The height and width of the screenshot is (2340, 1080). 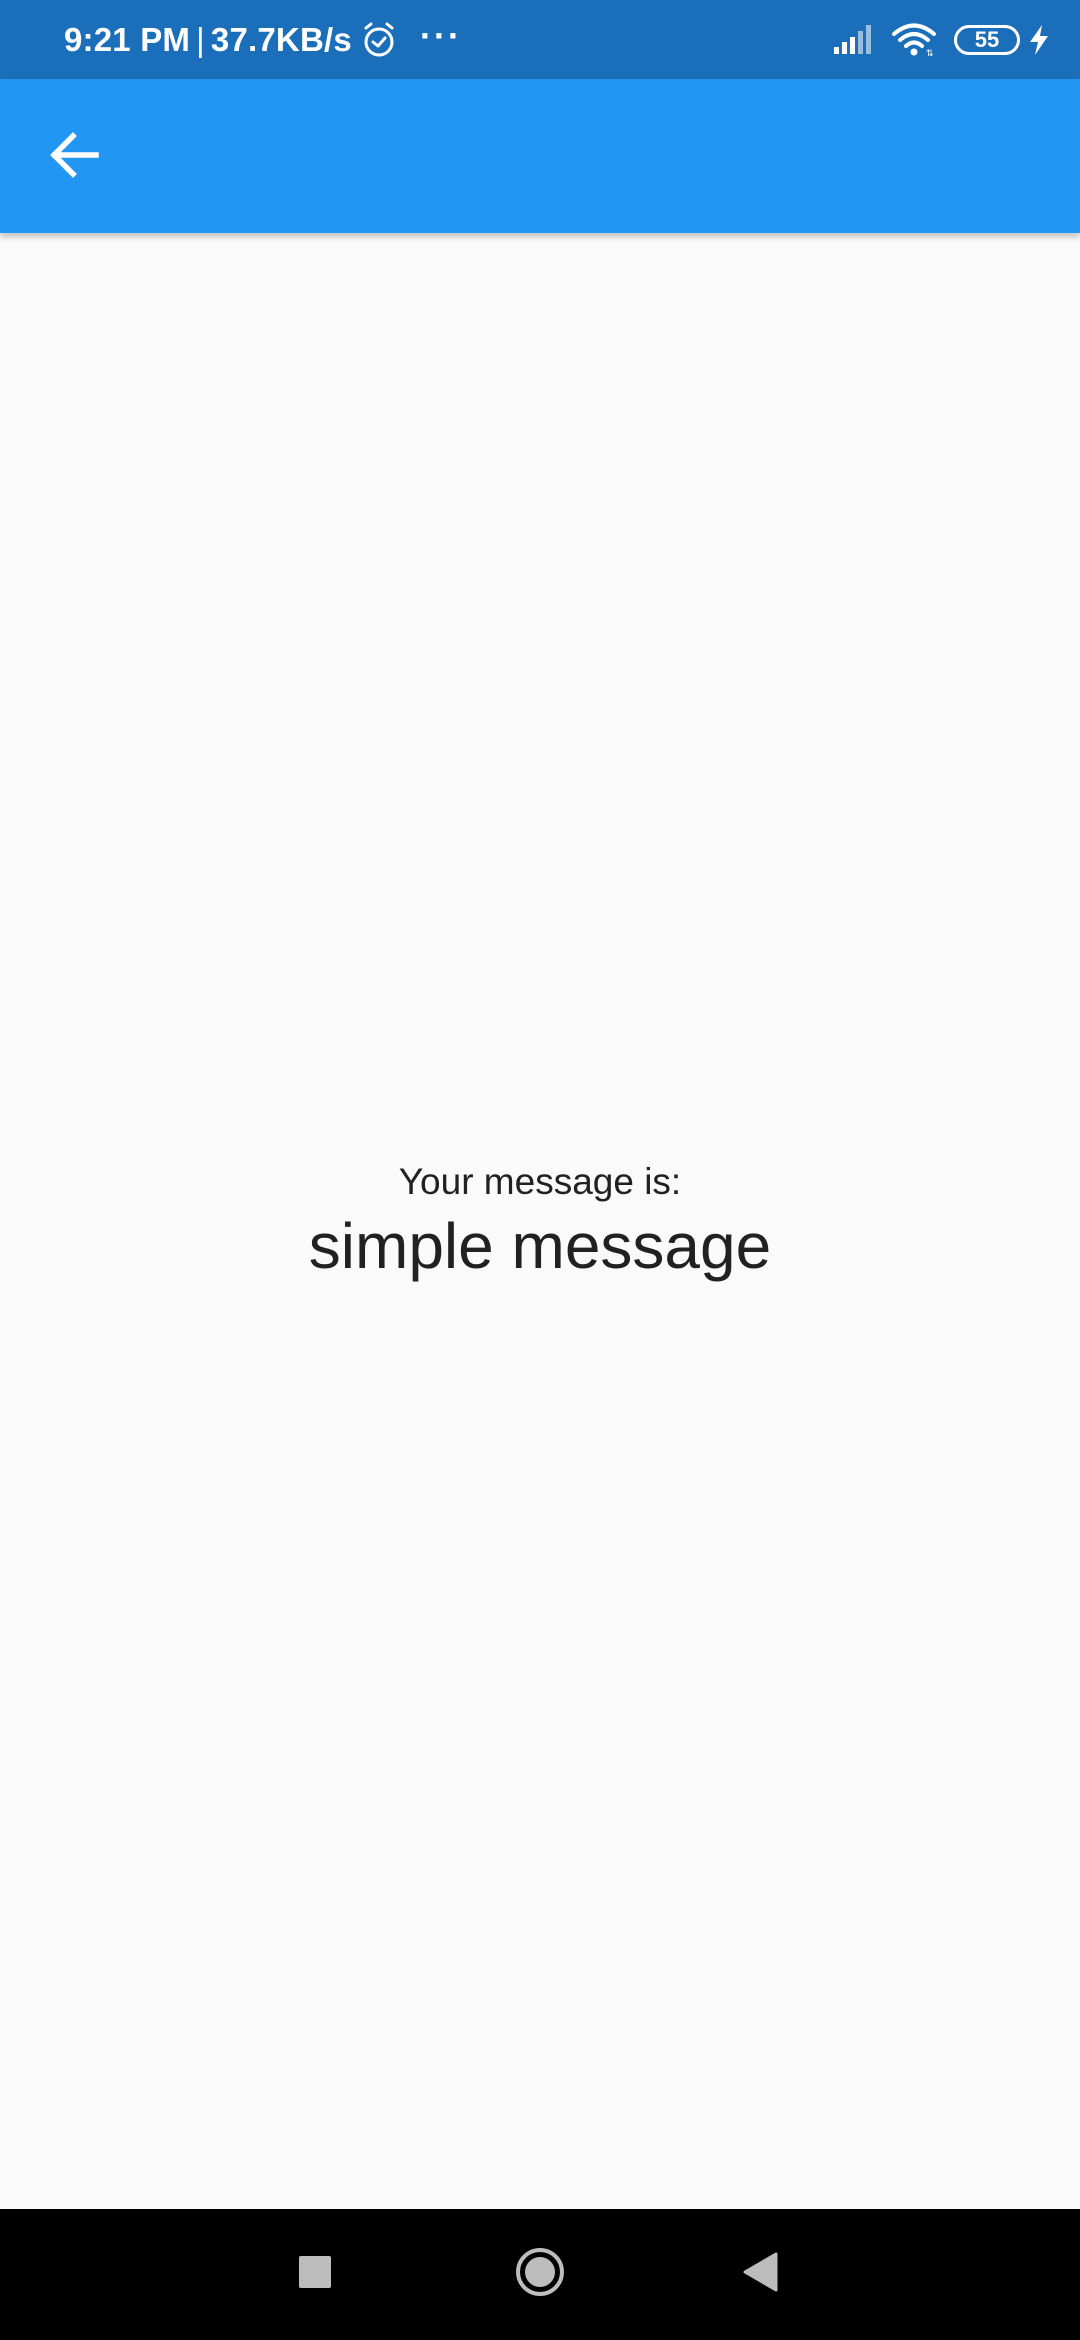 I want to click on app-bar, so click(x=540, y=156).